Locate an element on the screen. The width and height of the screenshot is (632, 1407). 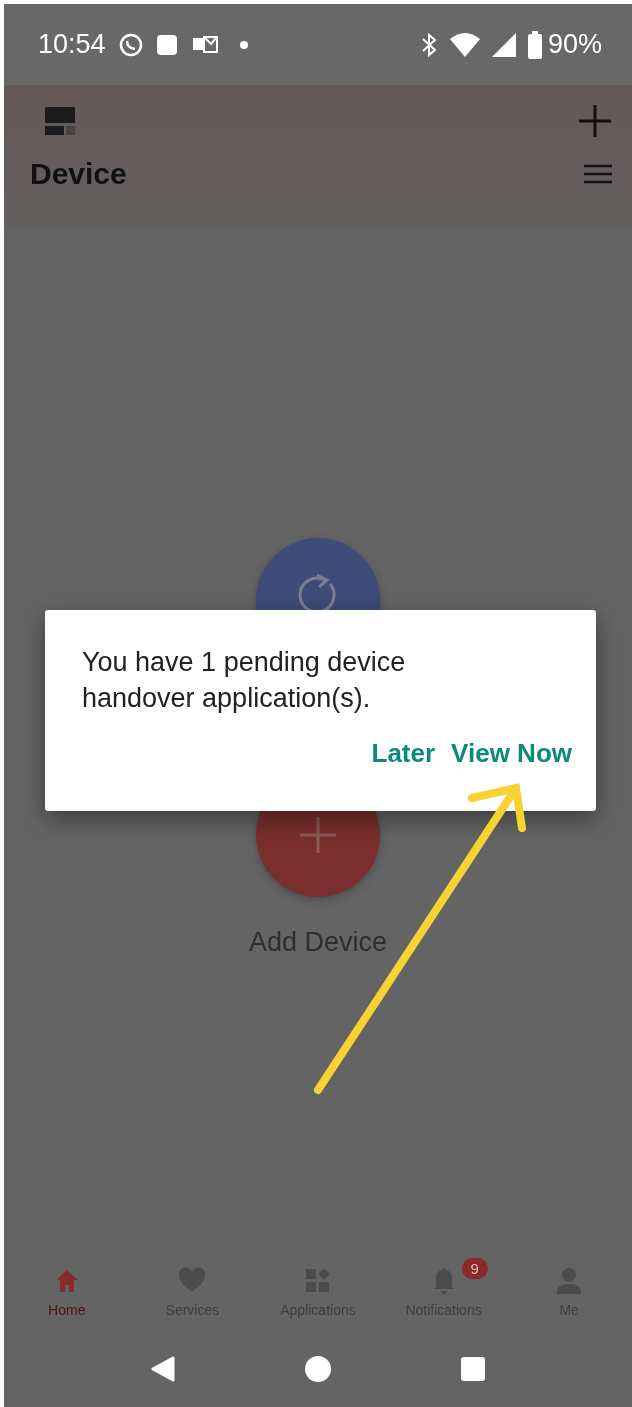
battery-percent: 90% is located at coordinates (574, 44).